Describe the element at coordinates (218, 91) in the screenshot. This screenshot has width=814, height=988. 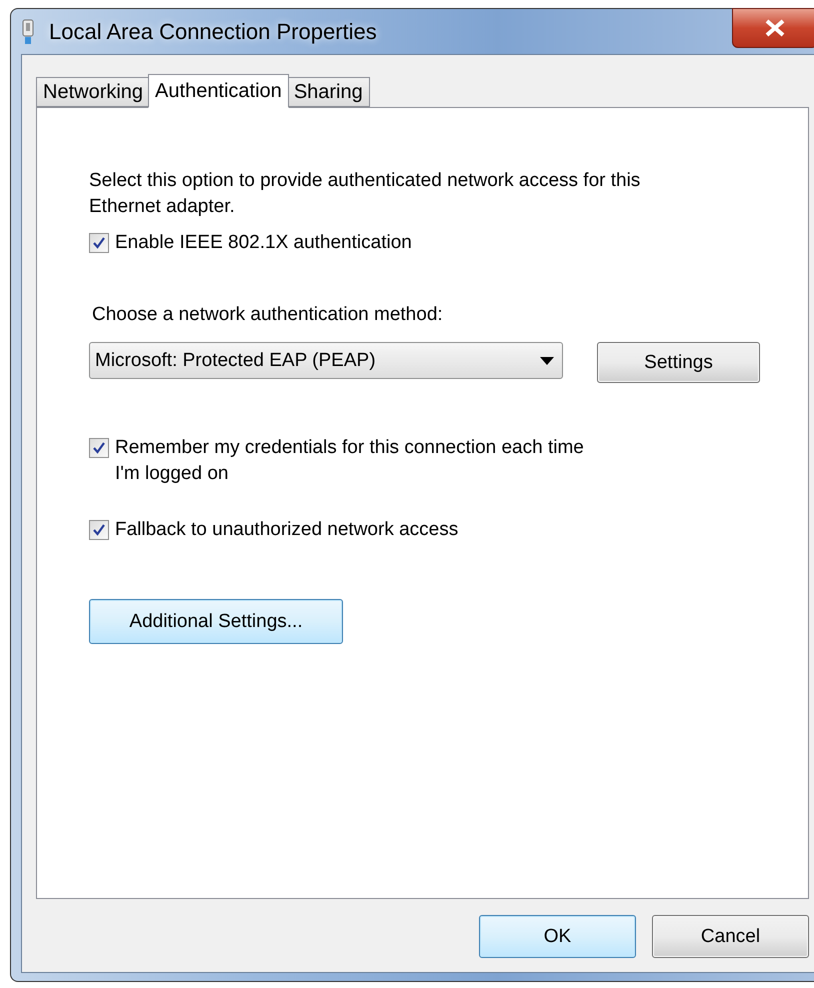
I see `tab: Authentication` at that location.